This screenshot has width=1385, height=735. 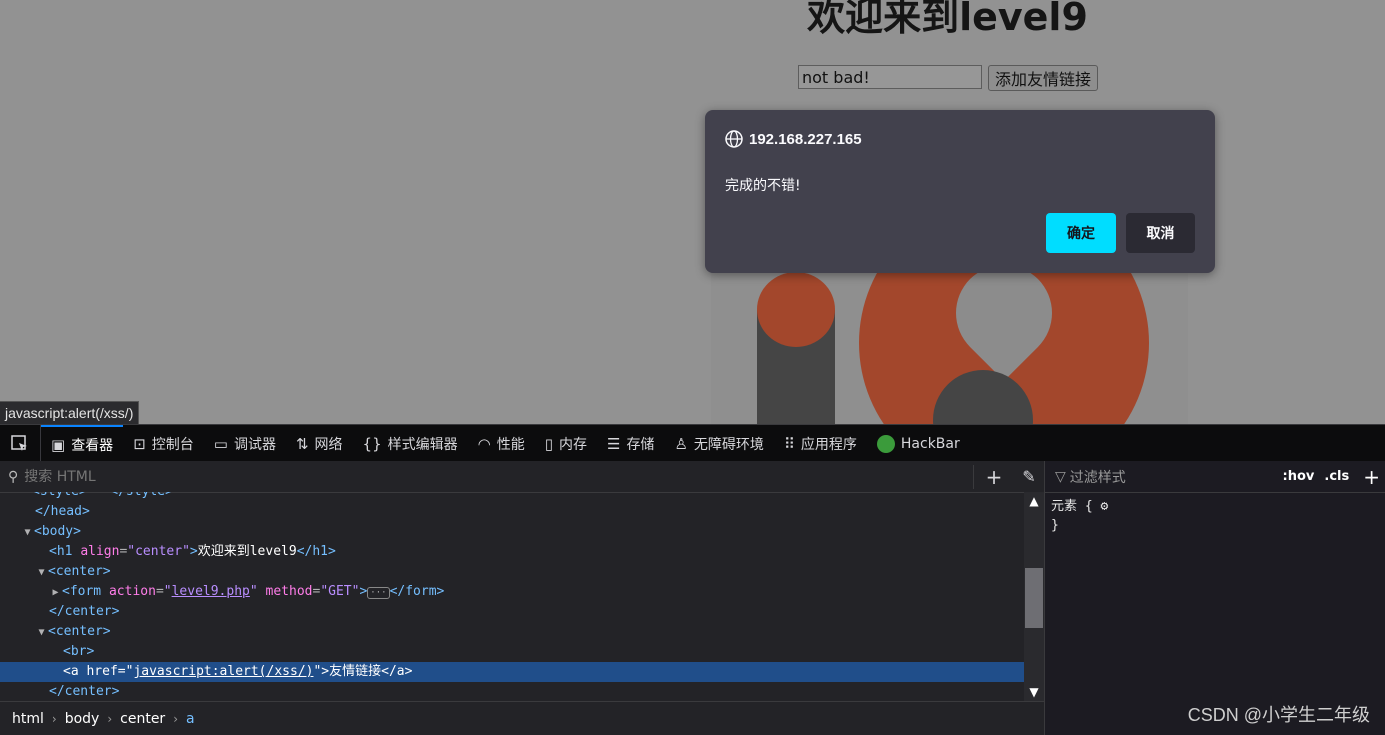 I want to click on add-node-icon: +, so click(x=993, y=476).